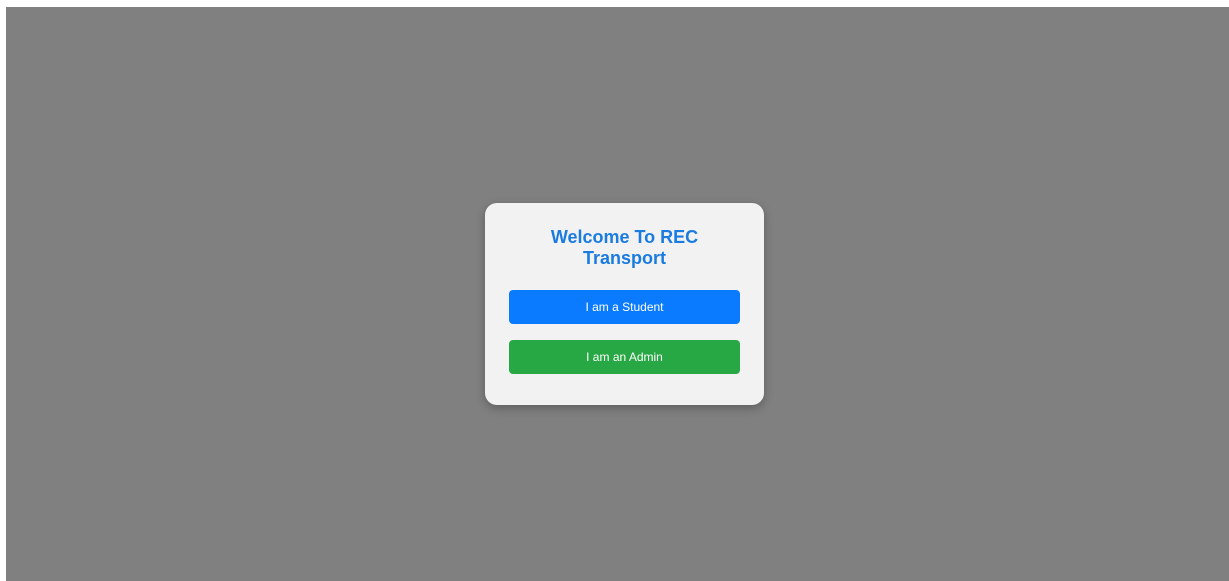 The width and height of the screenshot is (1229, 581). I want to click on admin-button: I am an Admin, so click(624, 357).